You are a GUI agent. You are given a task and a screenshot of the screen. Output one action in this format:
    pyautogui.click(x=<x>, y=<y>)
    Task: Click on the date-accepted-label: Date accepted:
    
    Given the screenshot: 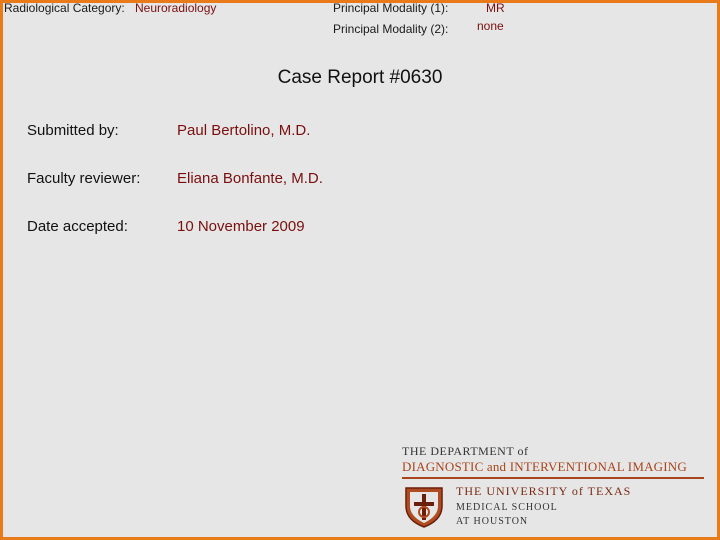 What is the action you would take?
    pyautogui.click(x=77, y=226)
    